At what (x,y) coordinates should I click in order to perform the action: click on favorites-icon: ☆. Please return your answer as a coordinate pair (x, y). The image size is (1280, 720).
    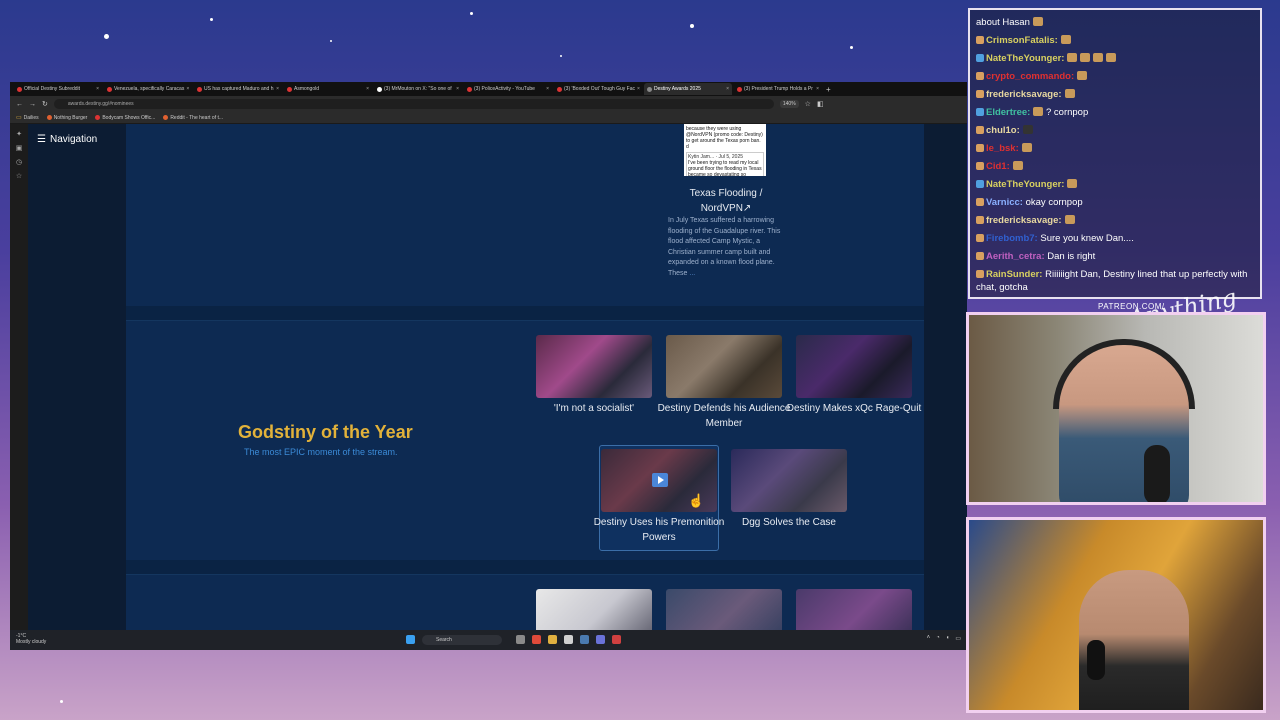
    Looking at the image, I should click on (19, 176).